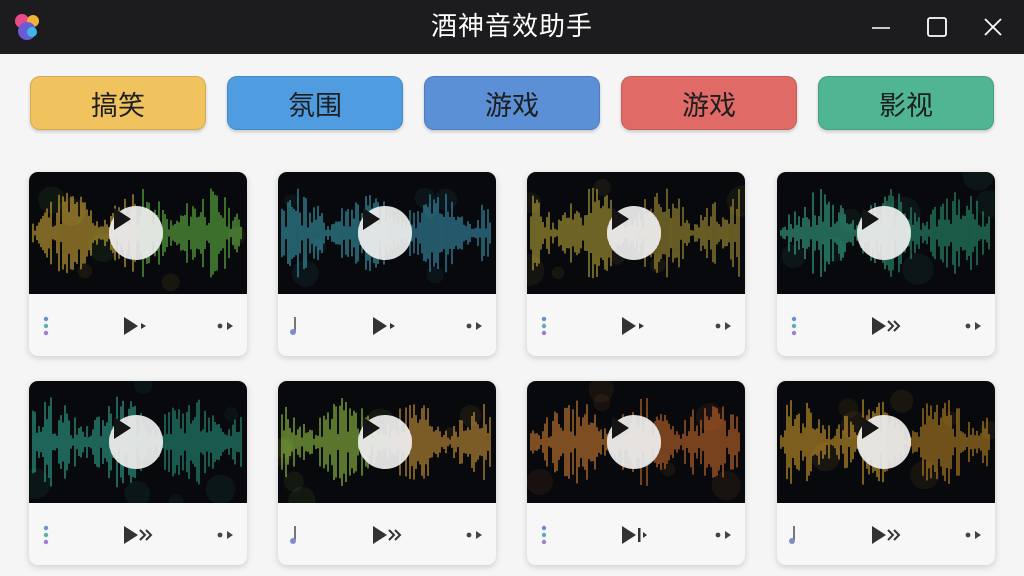 The height and width of the screenshot is (576, 1024). I want to click on category-button-game-1: 游戏, so click(512, 103).